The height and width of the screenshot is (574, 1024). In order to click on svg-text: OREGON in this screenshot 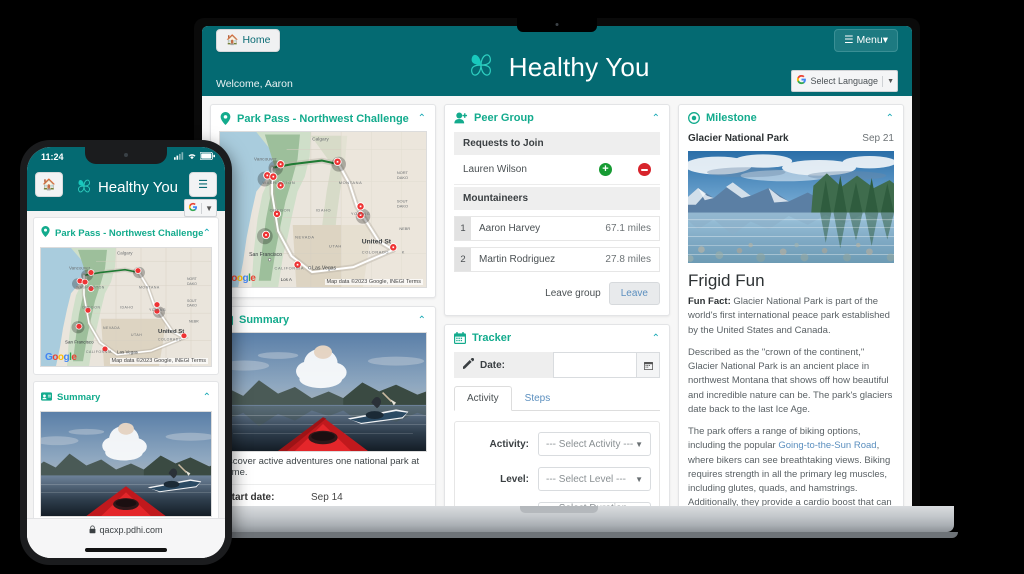, I will do `click(91, 308)`.